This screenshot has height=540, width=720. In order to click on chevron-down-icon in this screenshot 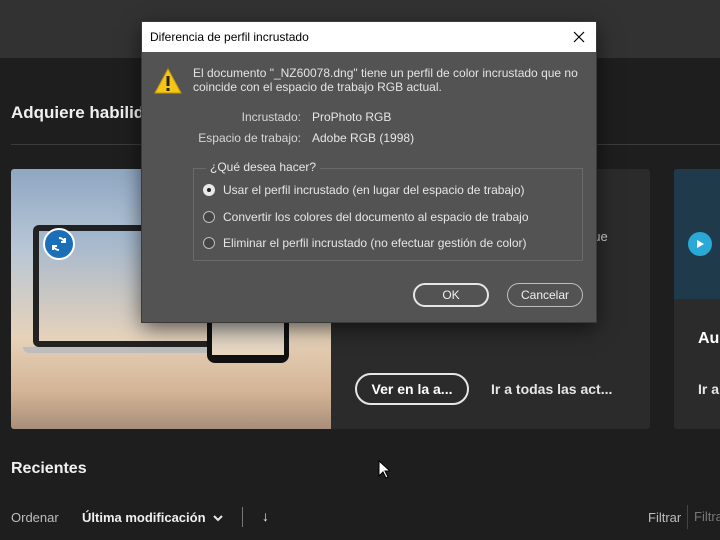, I will do `click(217, 517)`.